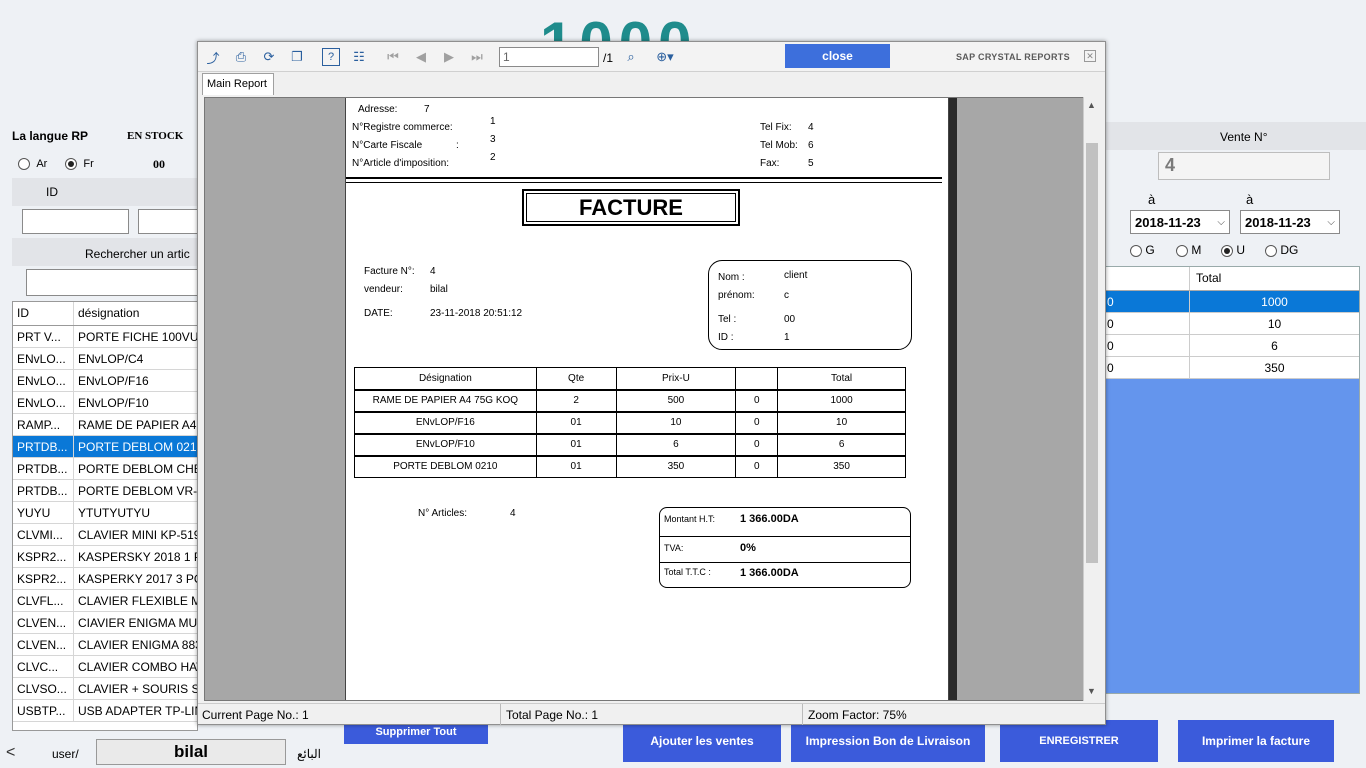 This screenshot has width=1366, height=768. Describe the element at coordinates (631, 57) in the screenshot. I see `find-icon: ⌕` at that location.